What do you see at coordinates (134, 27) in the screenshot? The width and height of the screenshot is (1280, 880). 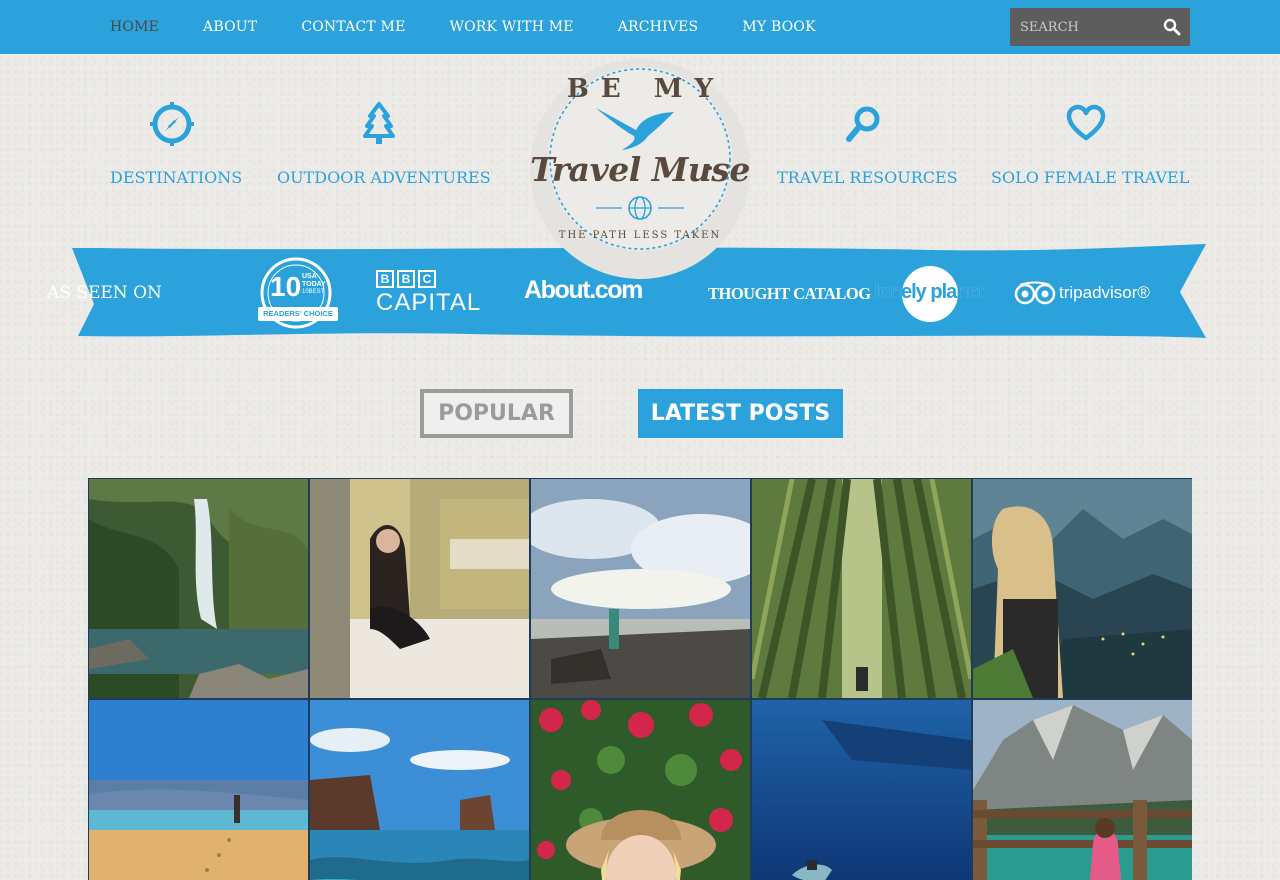 I see `nav-item-home: HOME` at bounding box center [134, 27].